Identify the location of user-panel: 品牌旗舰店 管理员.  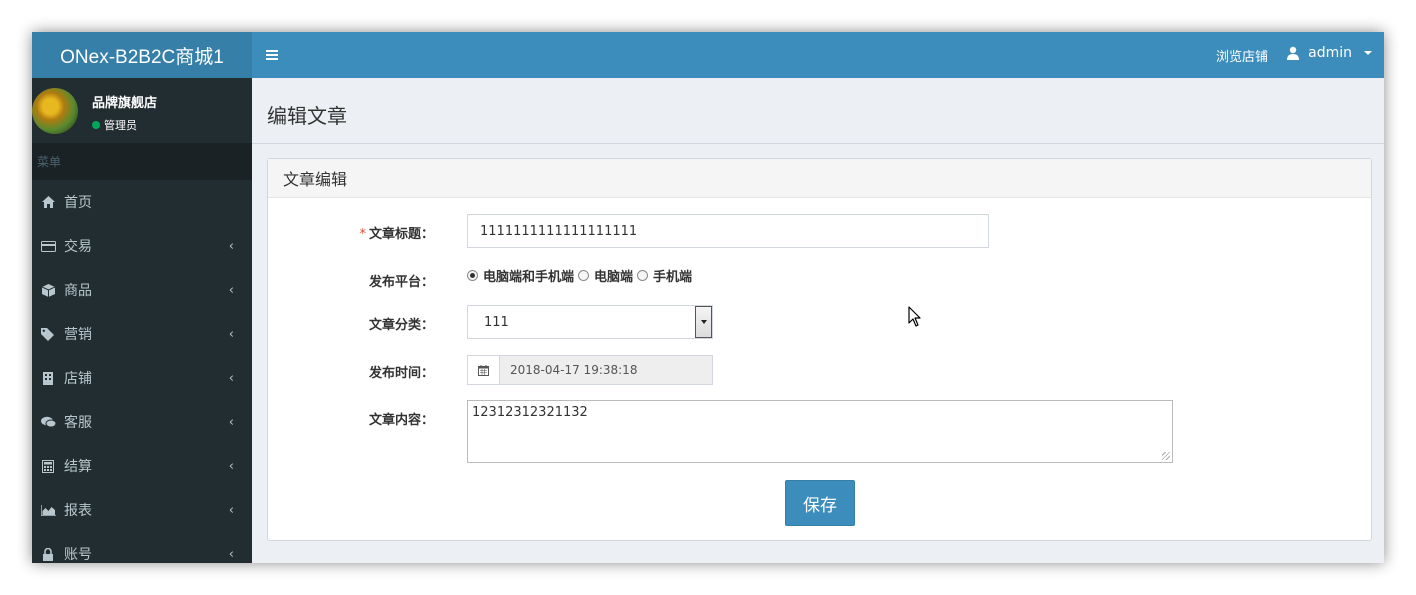
(142, 110).